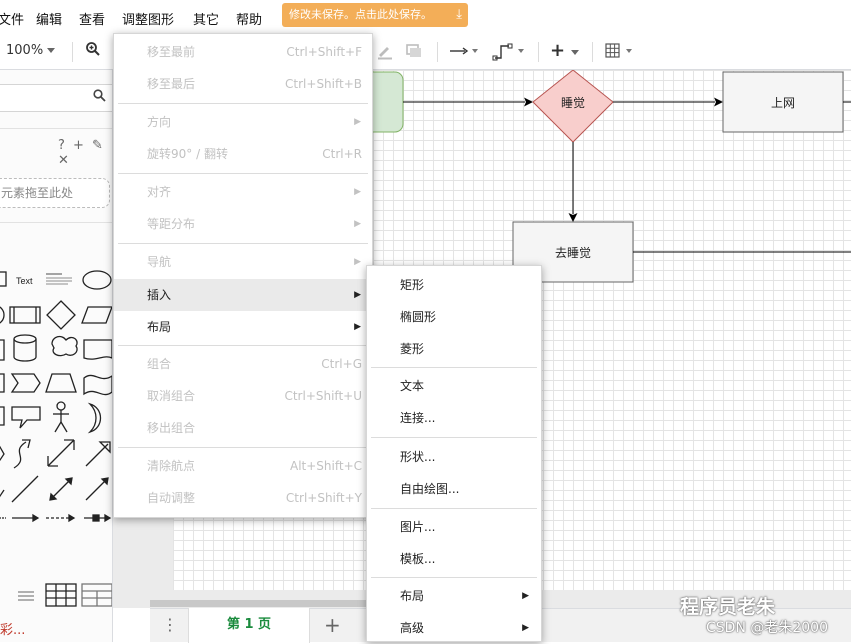  I want to click on menu-item: 取消组合 Ctrl+Shift+U, so click(243, 396).